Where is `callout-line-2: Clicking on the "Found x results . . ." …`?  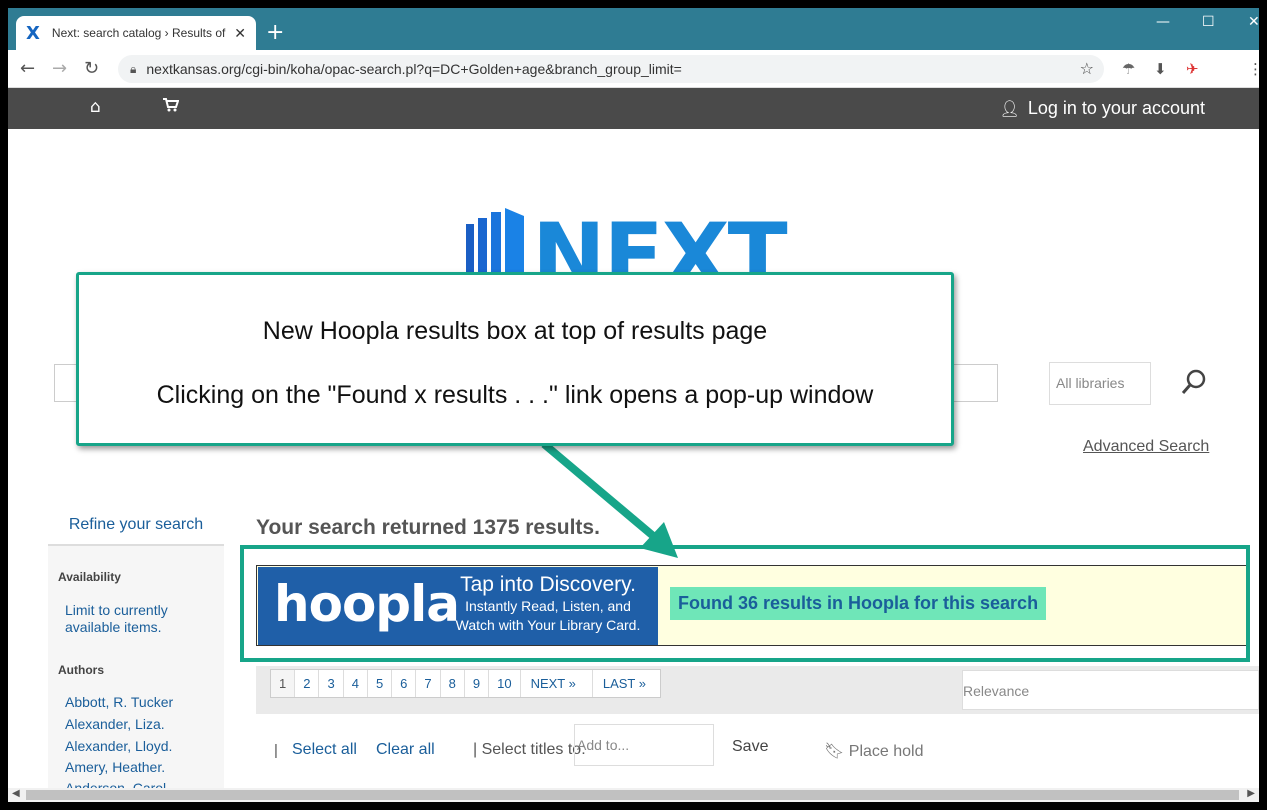 callout-line-2: Clicking on the "Found x results . . ." … is located at coordinates (515, 395).